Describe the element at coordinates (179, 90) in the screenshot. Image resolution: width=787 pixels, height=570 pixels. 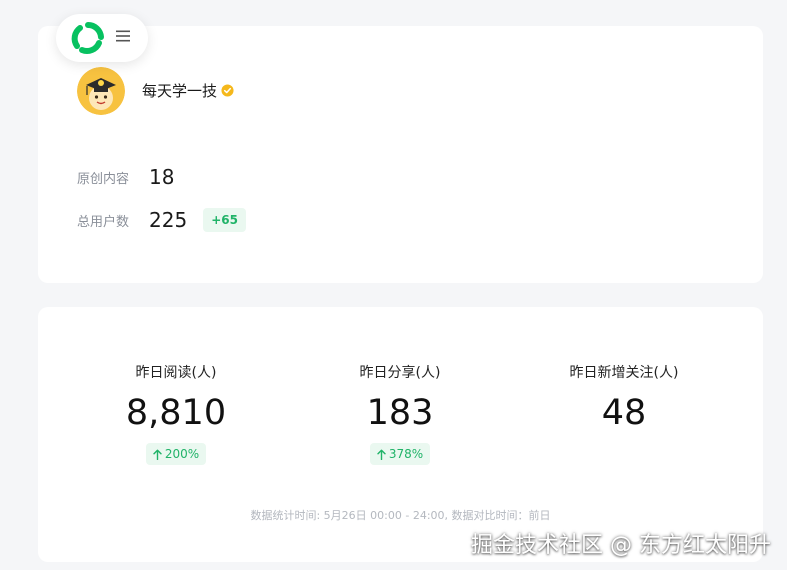
I see `account-name: 每天学一技` at that location.